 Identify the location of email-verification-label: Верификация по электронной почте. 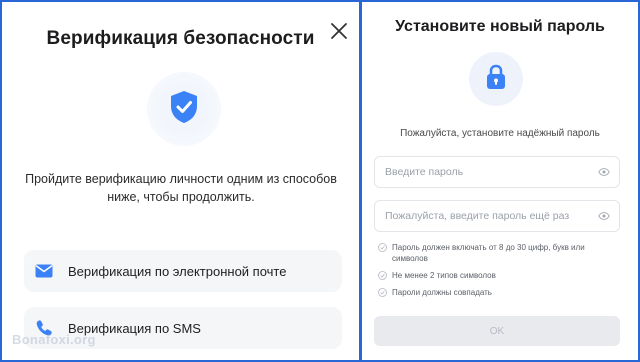
(177, 271).